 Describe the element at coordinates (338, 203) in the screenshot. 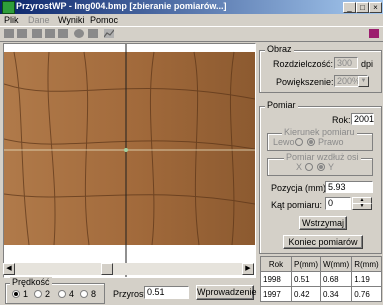

I see `angle-field: 0` at that location.